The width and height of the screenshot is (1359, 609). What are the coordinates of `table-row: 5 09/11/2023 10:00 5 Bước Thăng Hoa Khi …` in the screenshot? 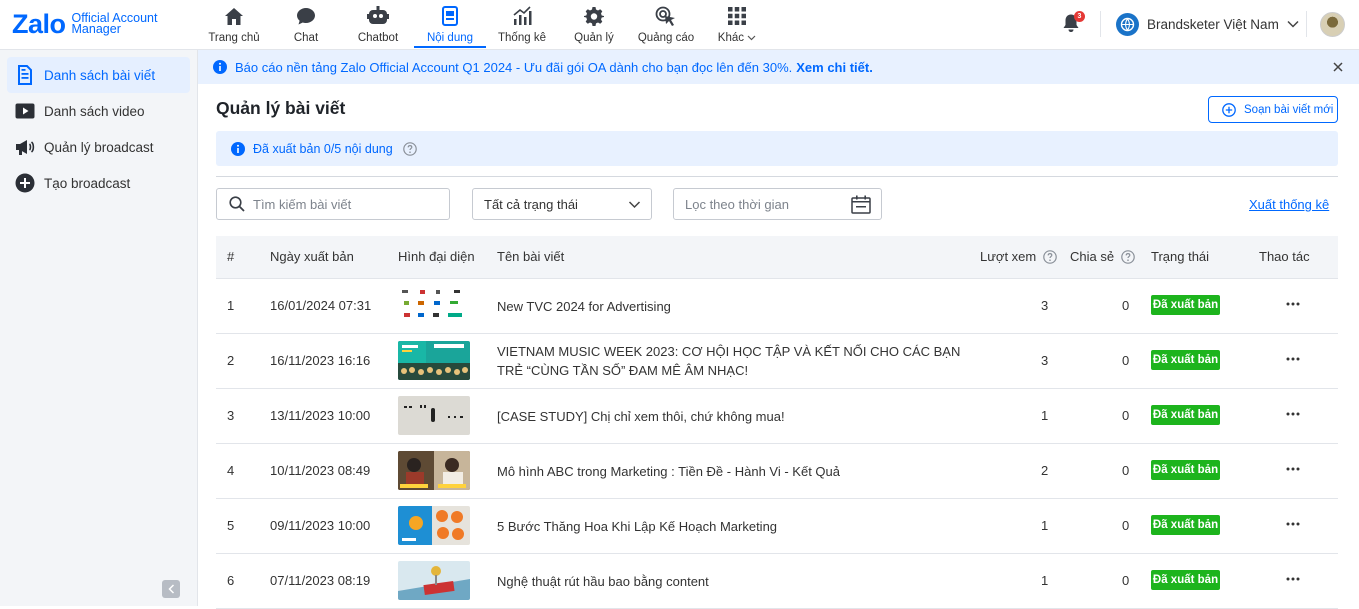 It's located at (777, 526).